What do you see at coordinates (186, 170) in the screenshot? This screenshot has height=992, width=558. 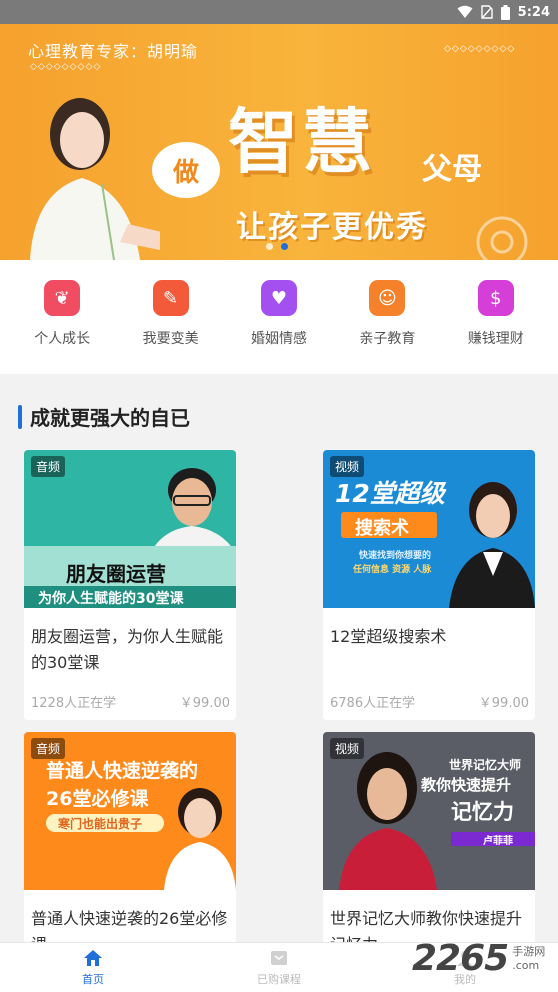 I see `banner-cloud: 做` at bounding box center [186, 170].